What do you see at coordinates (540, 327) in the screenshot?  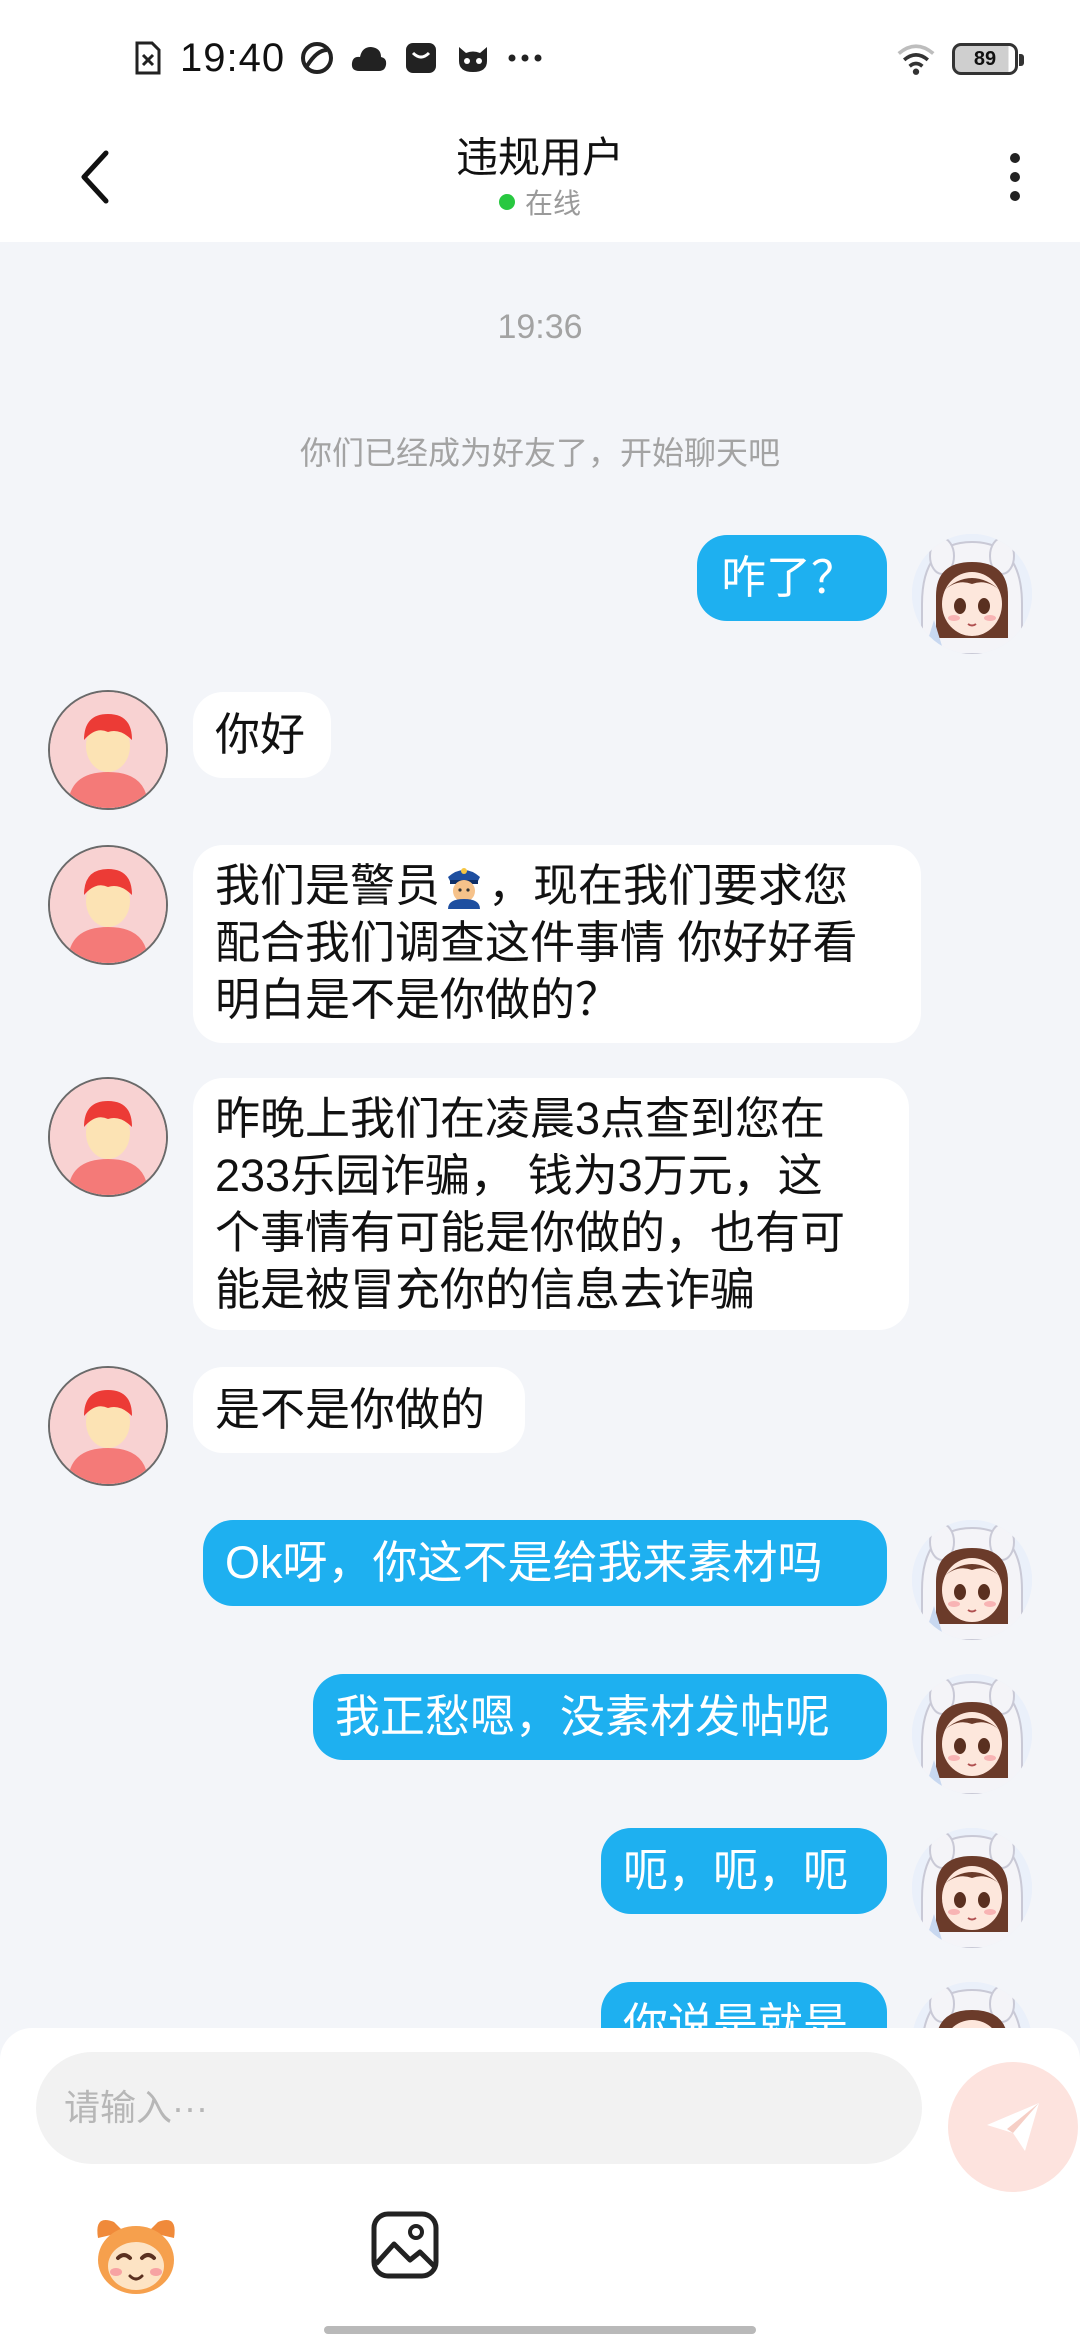 I see `message-timestamp: 19:36` at bounding box center [540, 327].